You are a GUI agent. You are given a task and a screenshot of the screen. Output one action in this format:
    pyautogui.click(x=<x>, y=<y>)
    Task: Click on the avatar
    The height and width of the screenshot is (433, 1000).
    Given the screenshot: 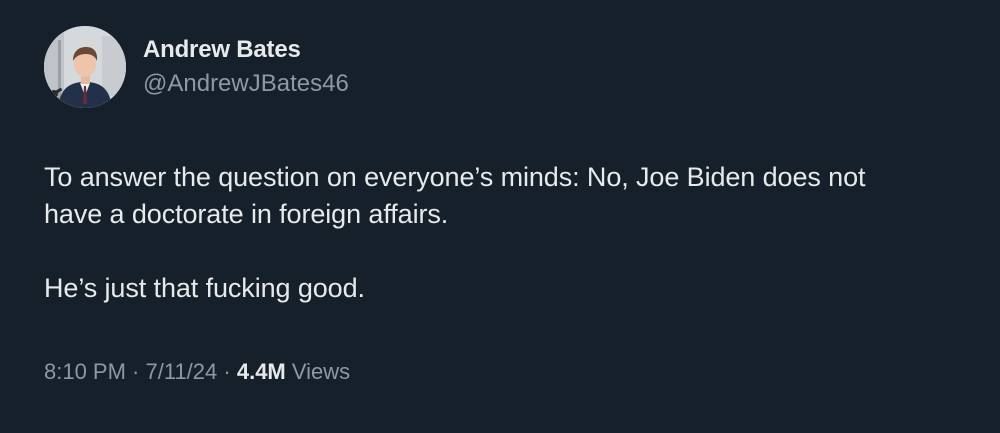 What is the action you would take?
    pyautogui.click(x=85, y=67)
    